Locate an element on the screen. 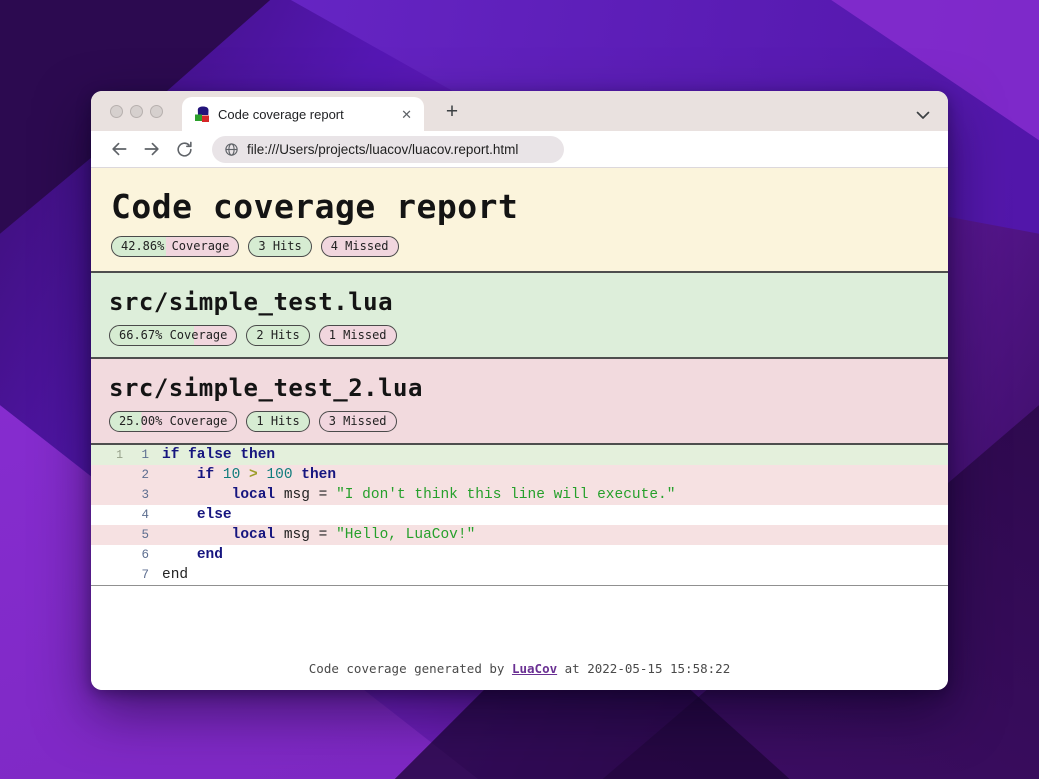 The width and height of the screenshot is (1039, 779). luacov-link: LuaCov is located at coordinates (534, 668).